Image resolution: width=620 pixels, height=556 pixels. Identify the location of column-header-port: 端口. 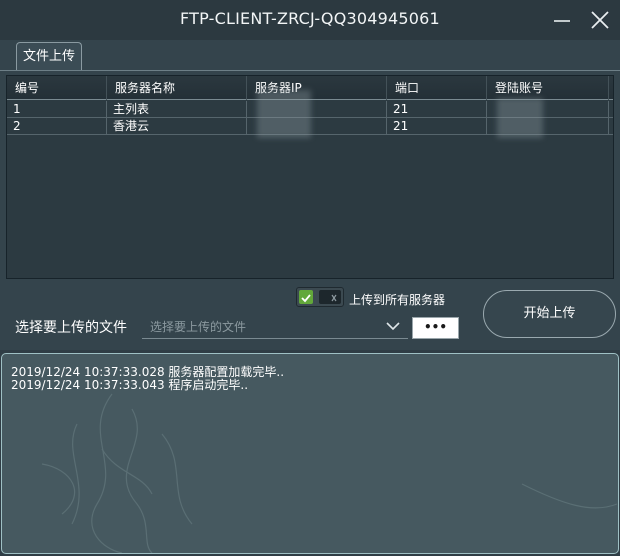
(437, 88).